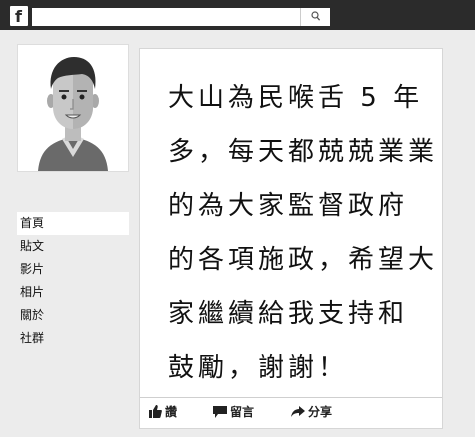 The width and height of the screenshot is (475, 437). Describe the element at coordinates (32, 292) in the screenshot. I see `sidebar-item-label: 相片` at that location.